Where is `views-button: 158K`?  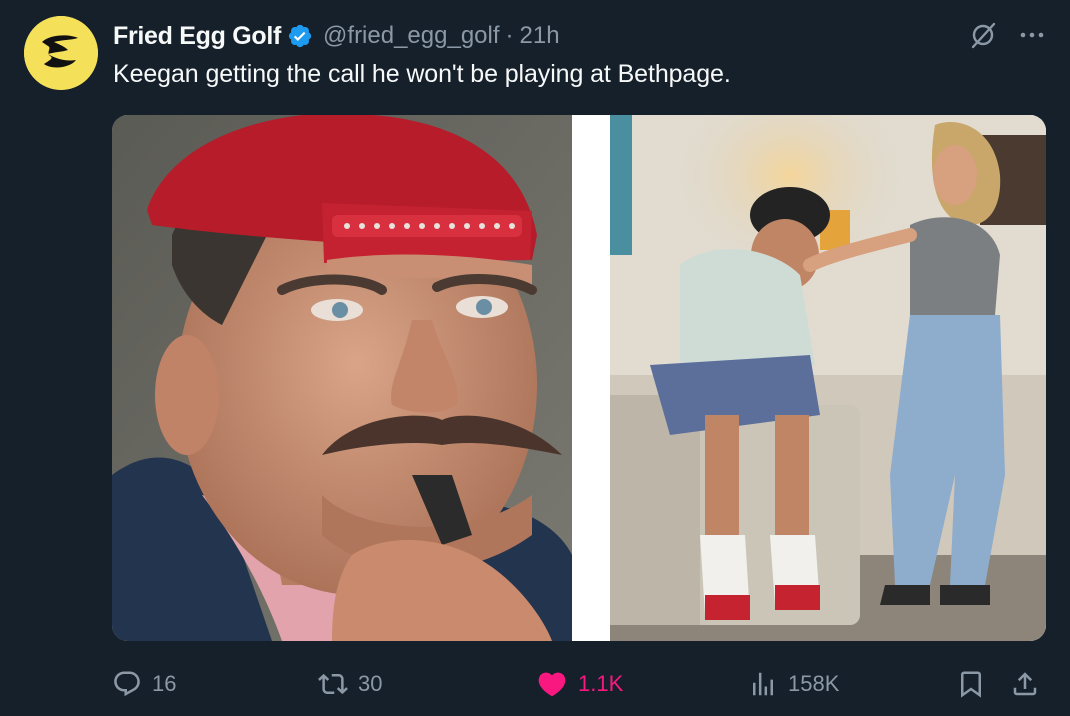
views-button: 158K is located at coordinates (793, 684).